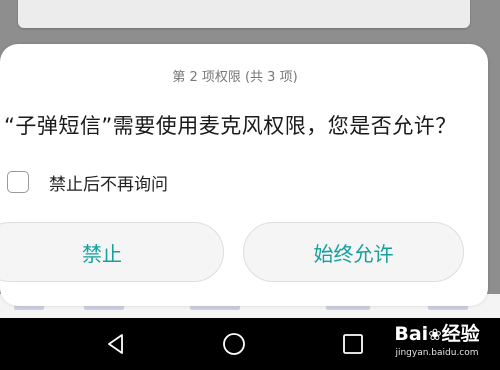  I want to click on watermark-url: jingyan.baidu.com, so click(437, 353).